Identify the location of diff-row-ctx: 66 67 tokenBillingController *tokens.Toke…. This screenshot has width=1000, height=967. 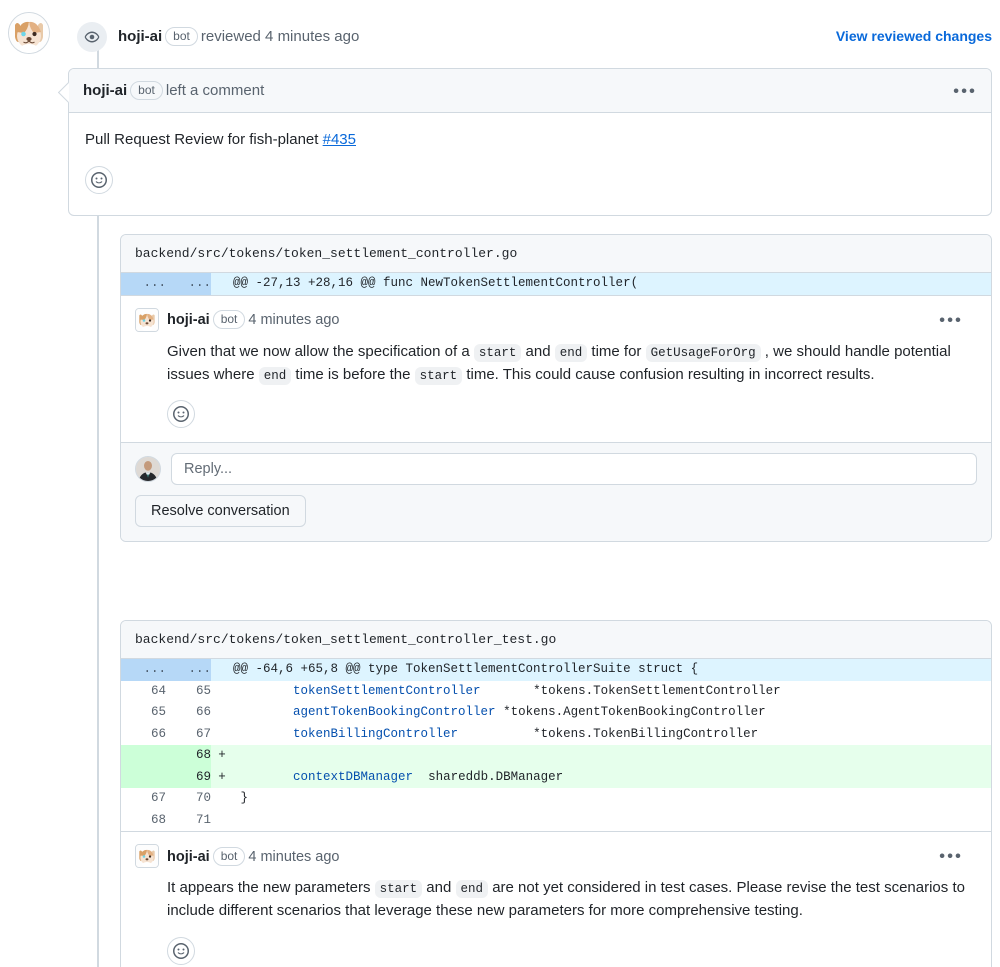
(556, 734).